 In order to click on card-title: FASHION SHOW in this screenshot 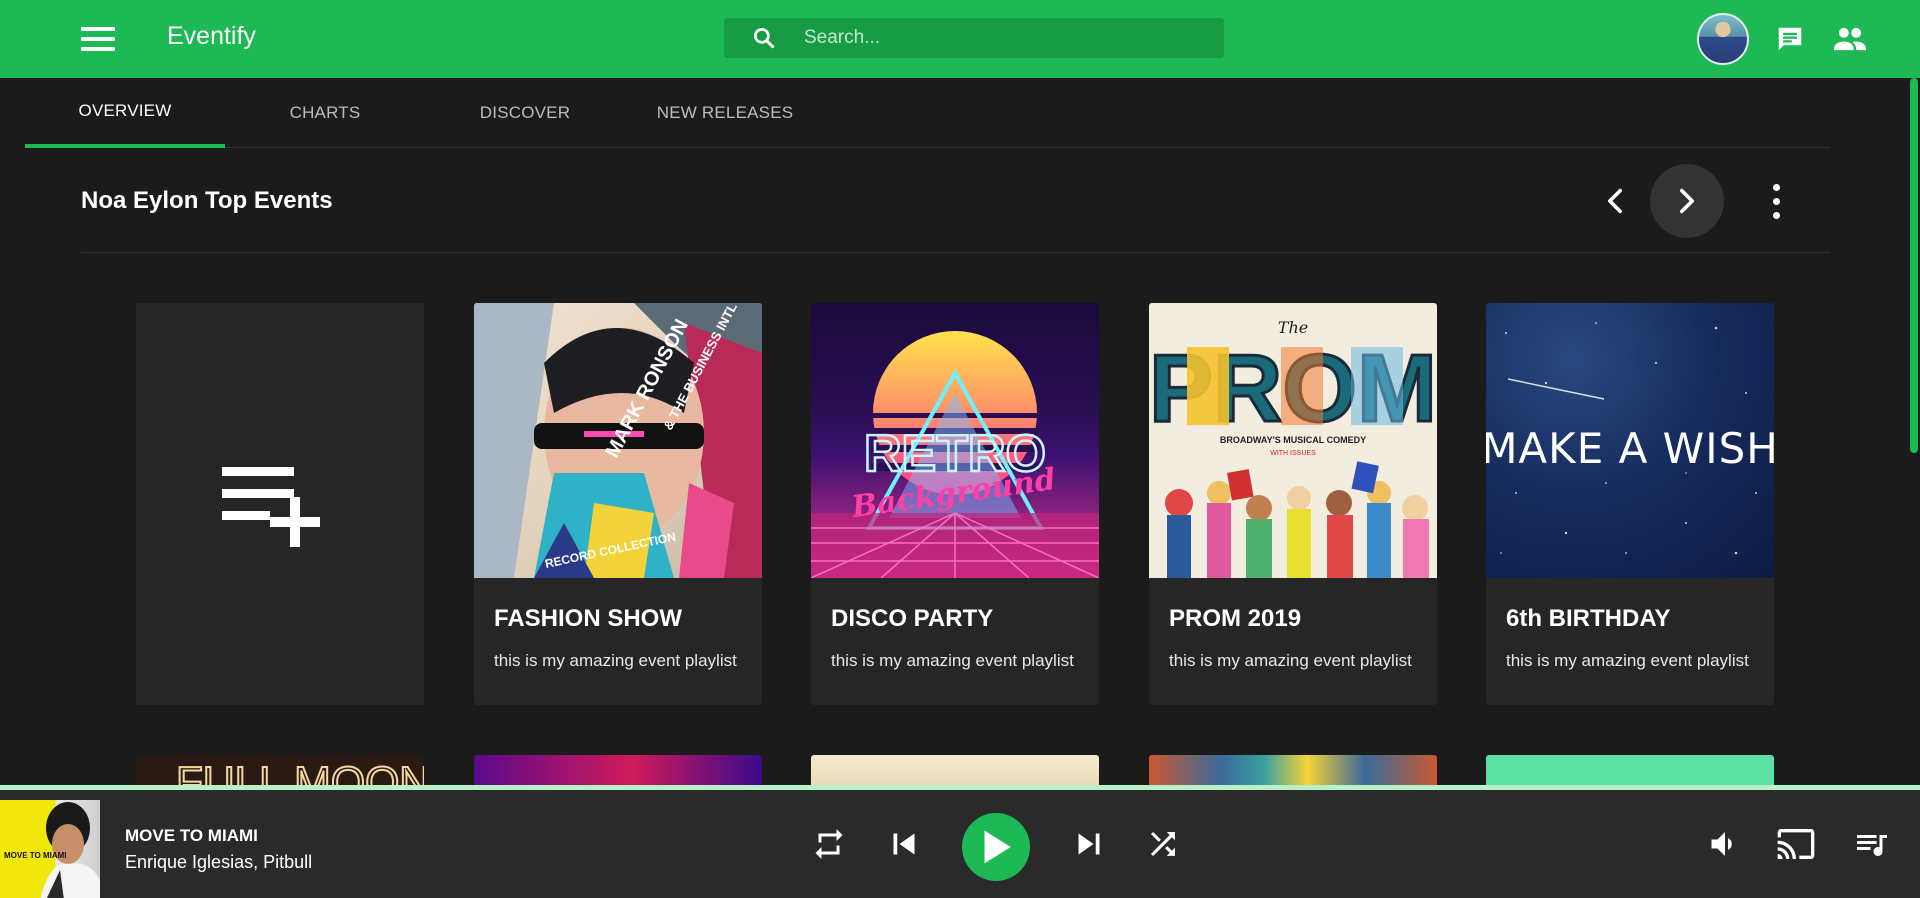, I will do `click(588, 618)`.